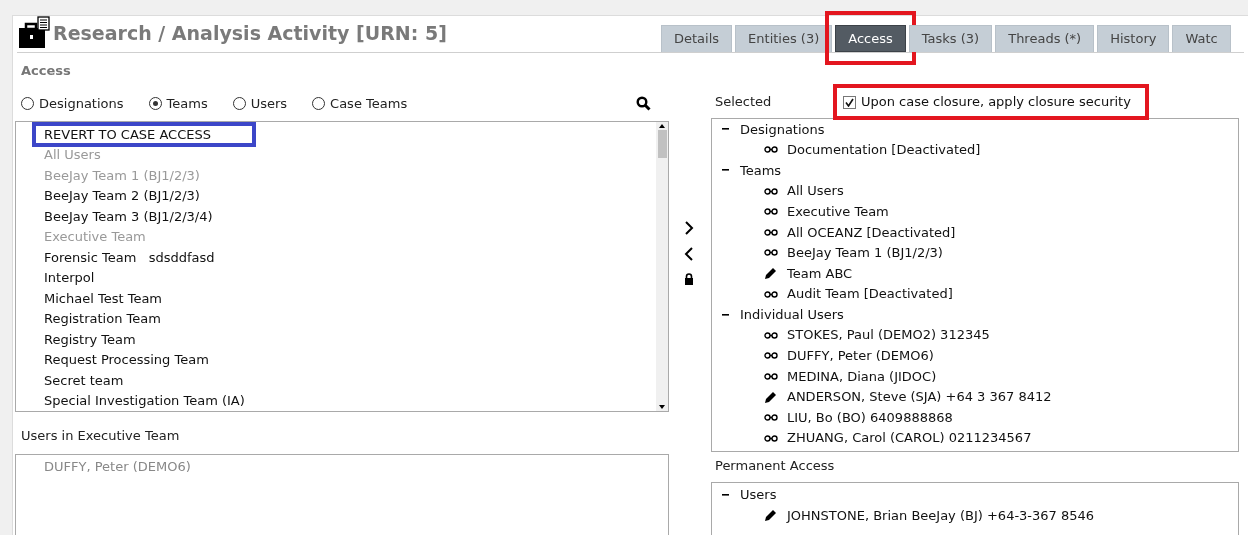  Describe the element at coordinates (90, 339) in the screenshot. I see `list-item: Registry Team` at that location.